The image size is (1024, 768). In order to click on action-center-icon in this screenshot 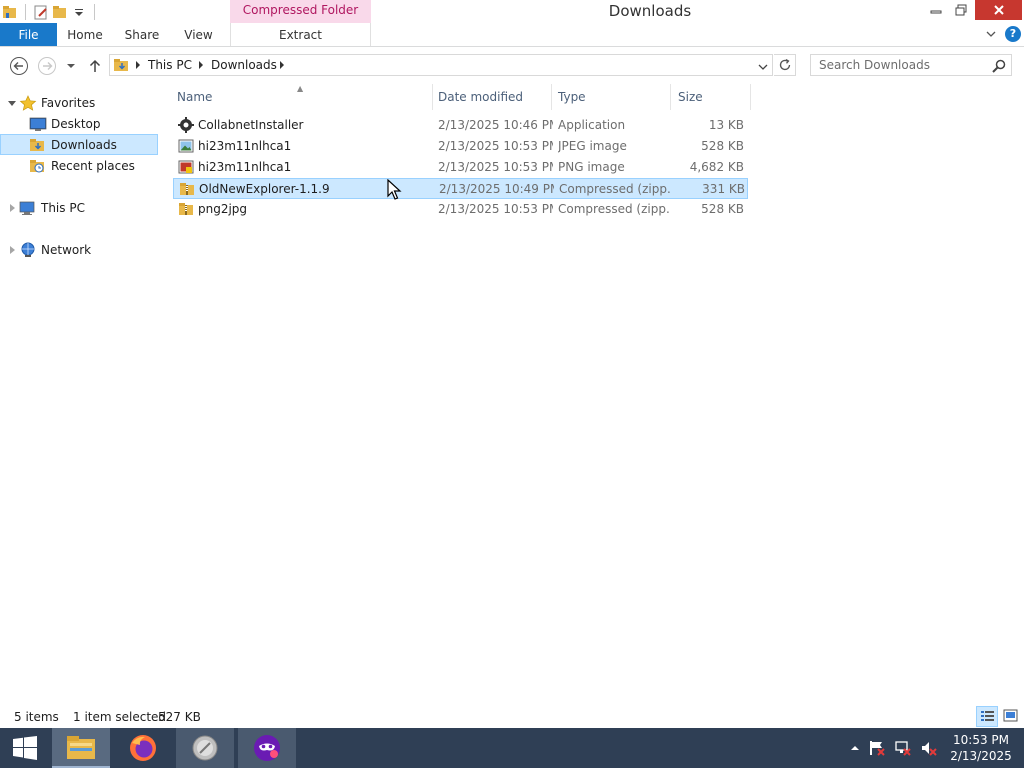, I will do `click(877, 749)`.